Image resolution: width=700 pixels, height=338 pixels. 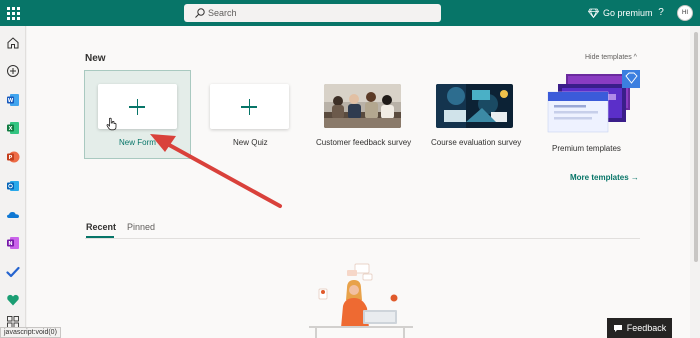 What do you see at coordinates (13, 243) in the screenshot?
I see `onenote-icon: N` at bounding box center [13, 243].